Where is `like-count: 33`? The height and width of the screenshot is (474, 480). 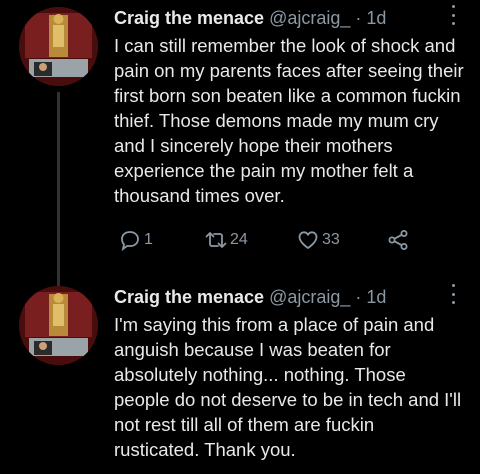 like-count: 33 is located at coordinates (331, 239).